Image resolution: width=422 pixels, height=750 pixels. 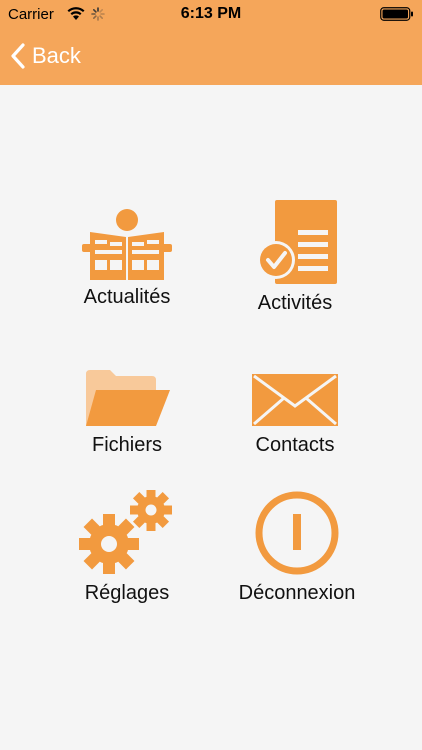 I want to click on power-icon, so click(x=297, y=533).